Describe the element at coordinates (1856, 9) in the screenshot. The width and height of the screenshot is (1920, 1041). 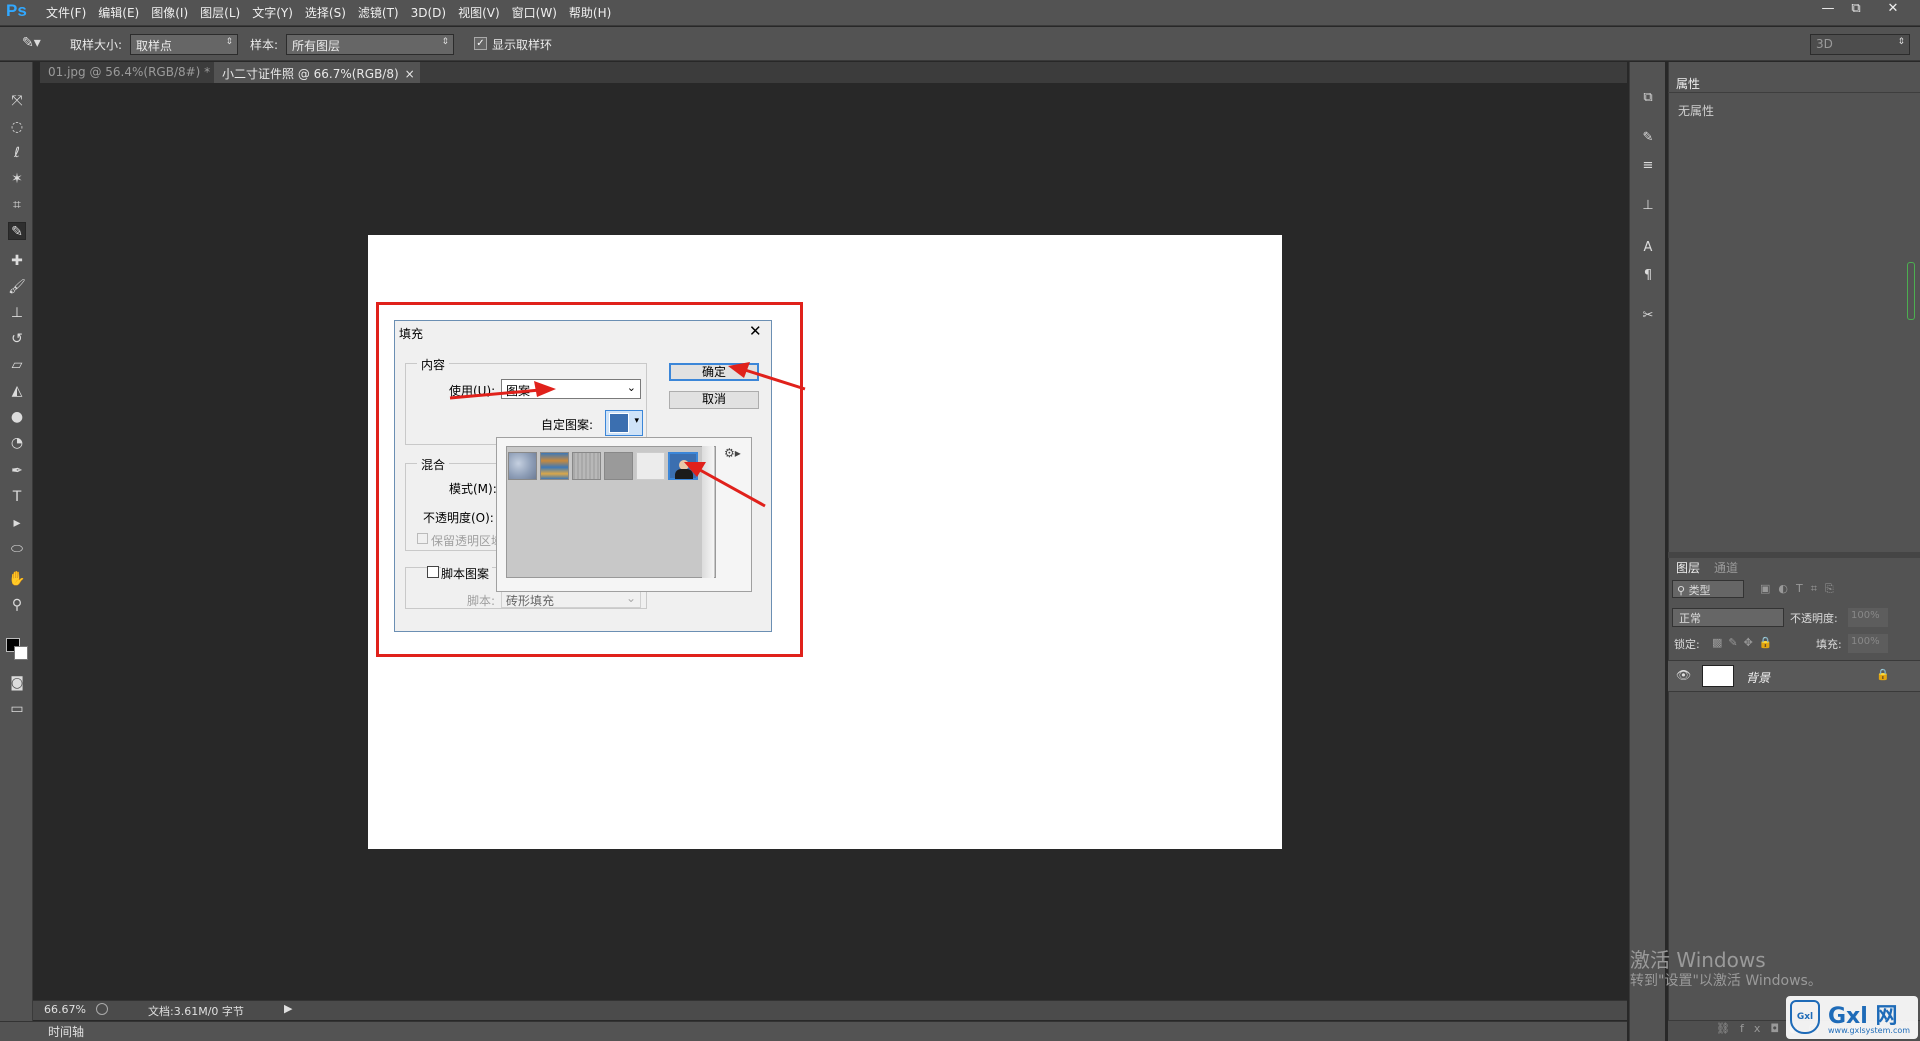
I see `restore-button: ⧉` at that location.